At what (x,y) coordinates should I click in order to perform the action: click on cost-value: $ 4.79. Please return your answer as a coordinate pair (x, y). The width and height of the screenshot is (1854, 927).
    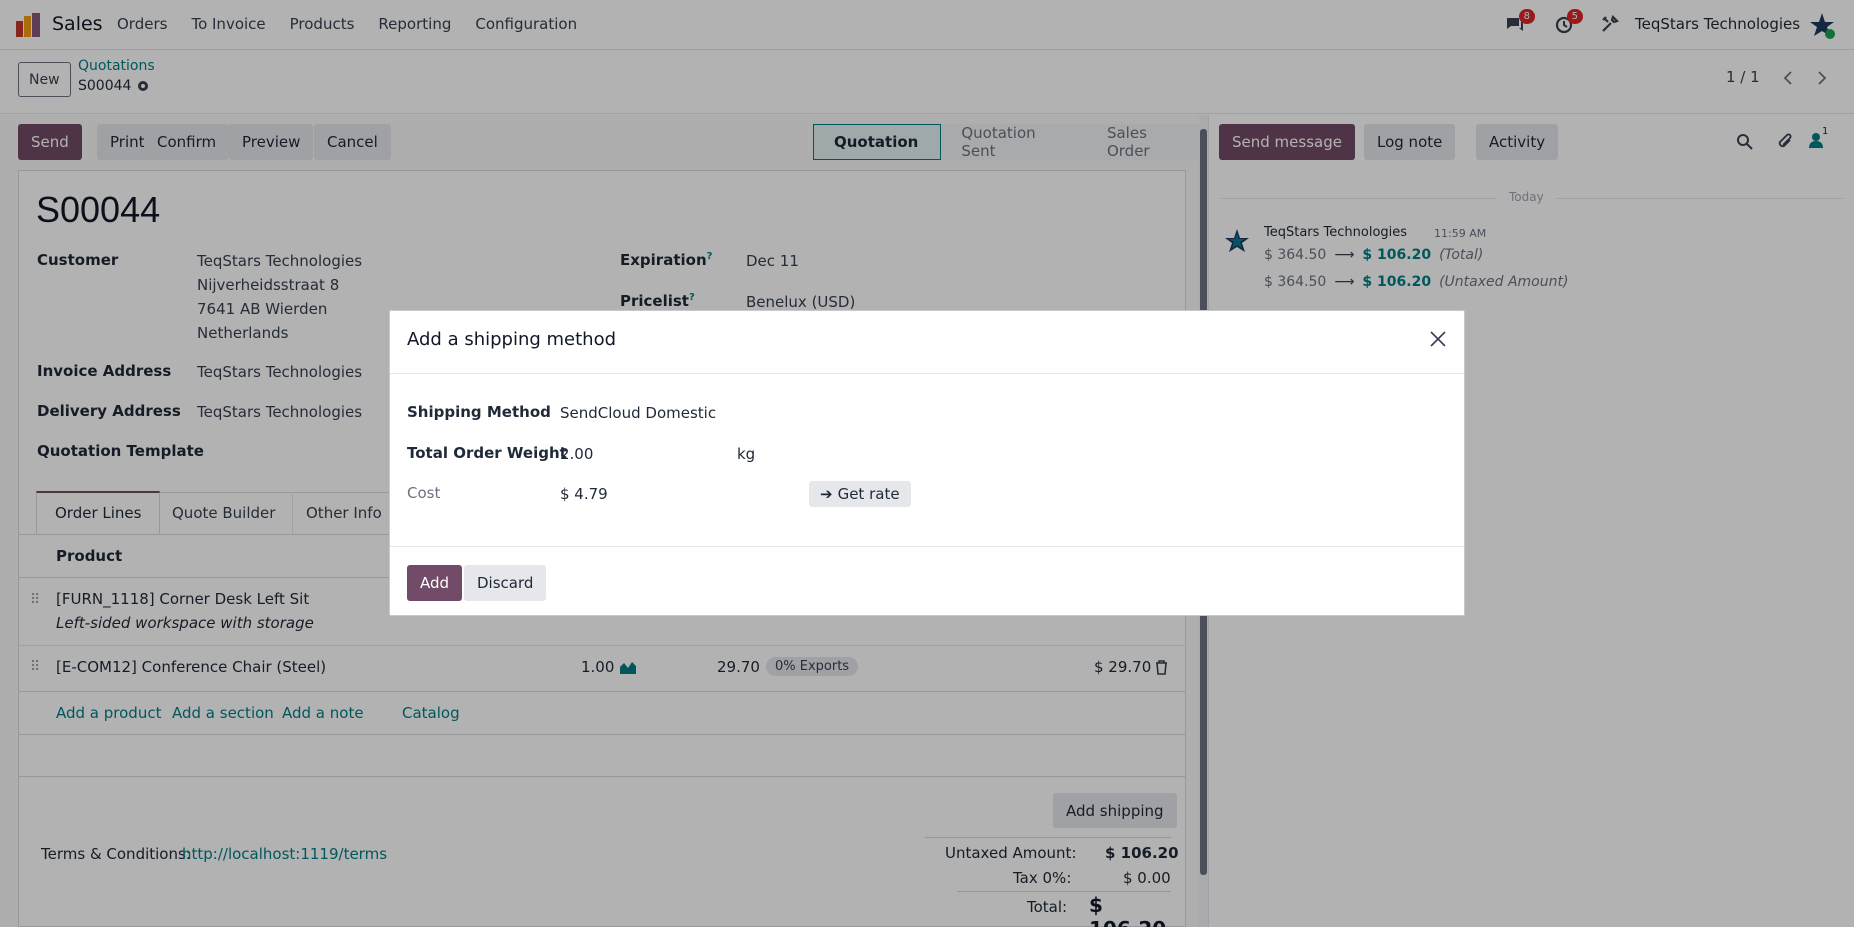
    Looking at the image, I should click on (584, 494).